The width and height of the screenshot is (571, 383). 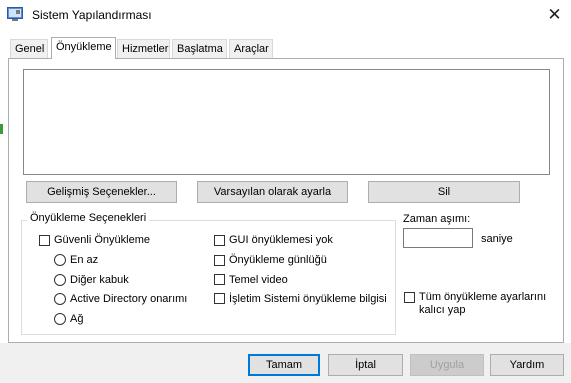 I want to click on network-radio, so click(x=60, y=319).